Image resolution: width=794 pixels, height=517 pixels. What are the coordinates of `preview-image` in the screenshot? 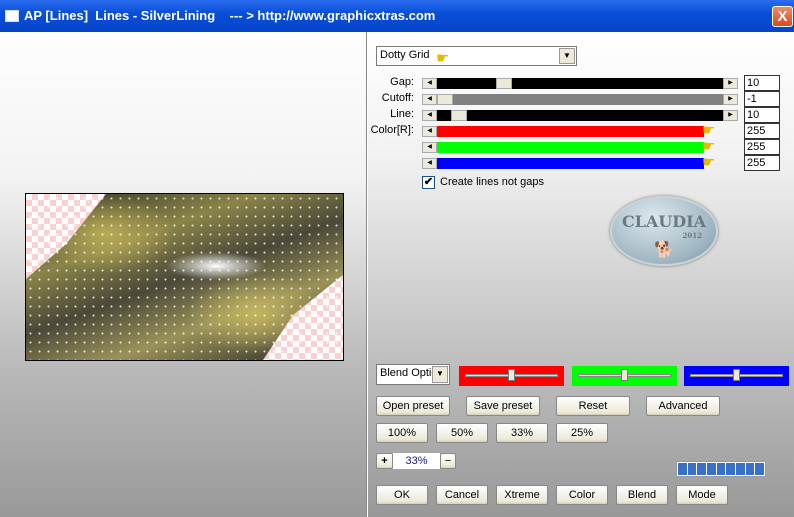 It's located at (184, 277).